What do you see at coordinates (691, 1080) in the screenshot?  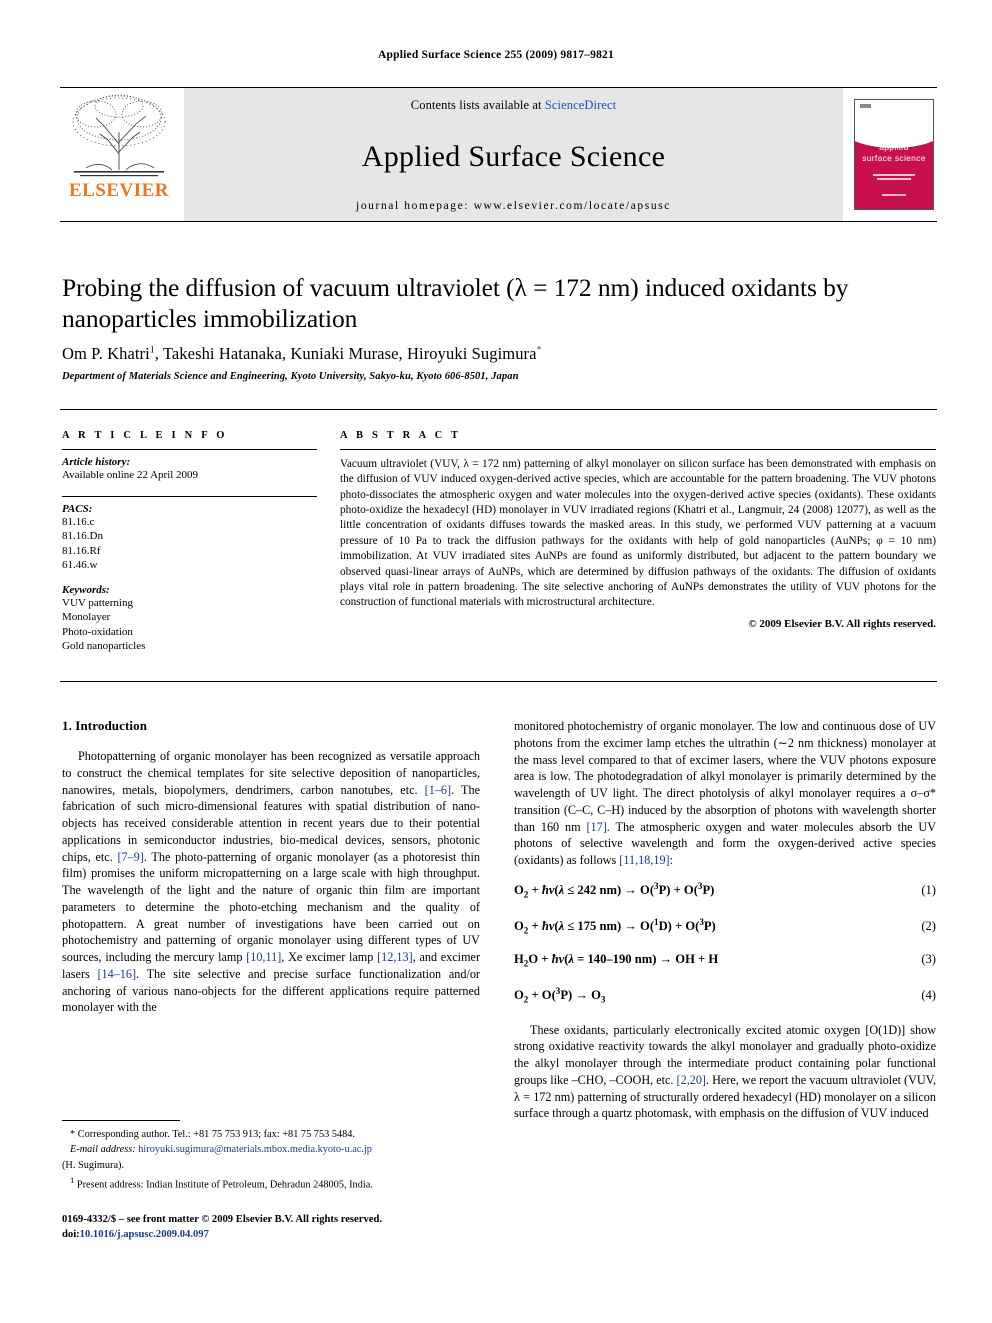 I see `citation-ref-2-20: [2,20]` at bounding box center [691, 1080].